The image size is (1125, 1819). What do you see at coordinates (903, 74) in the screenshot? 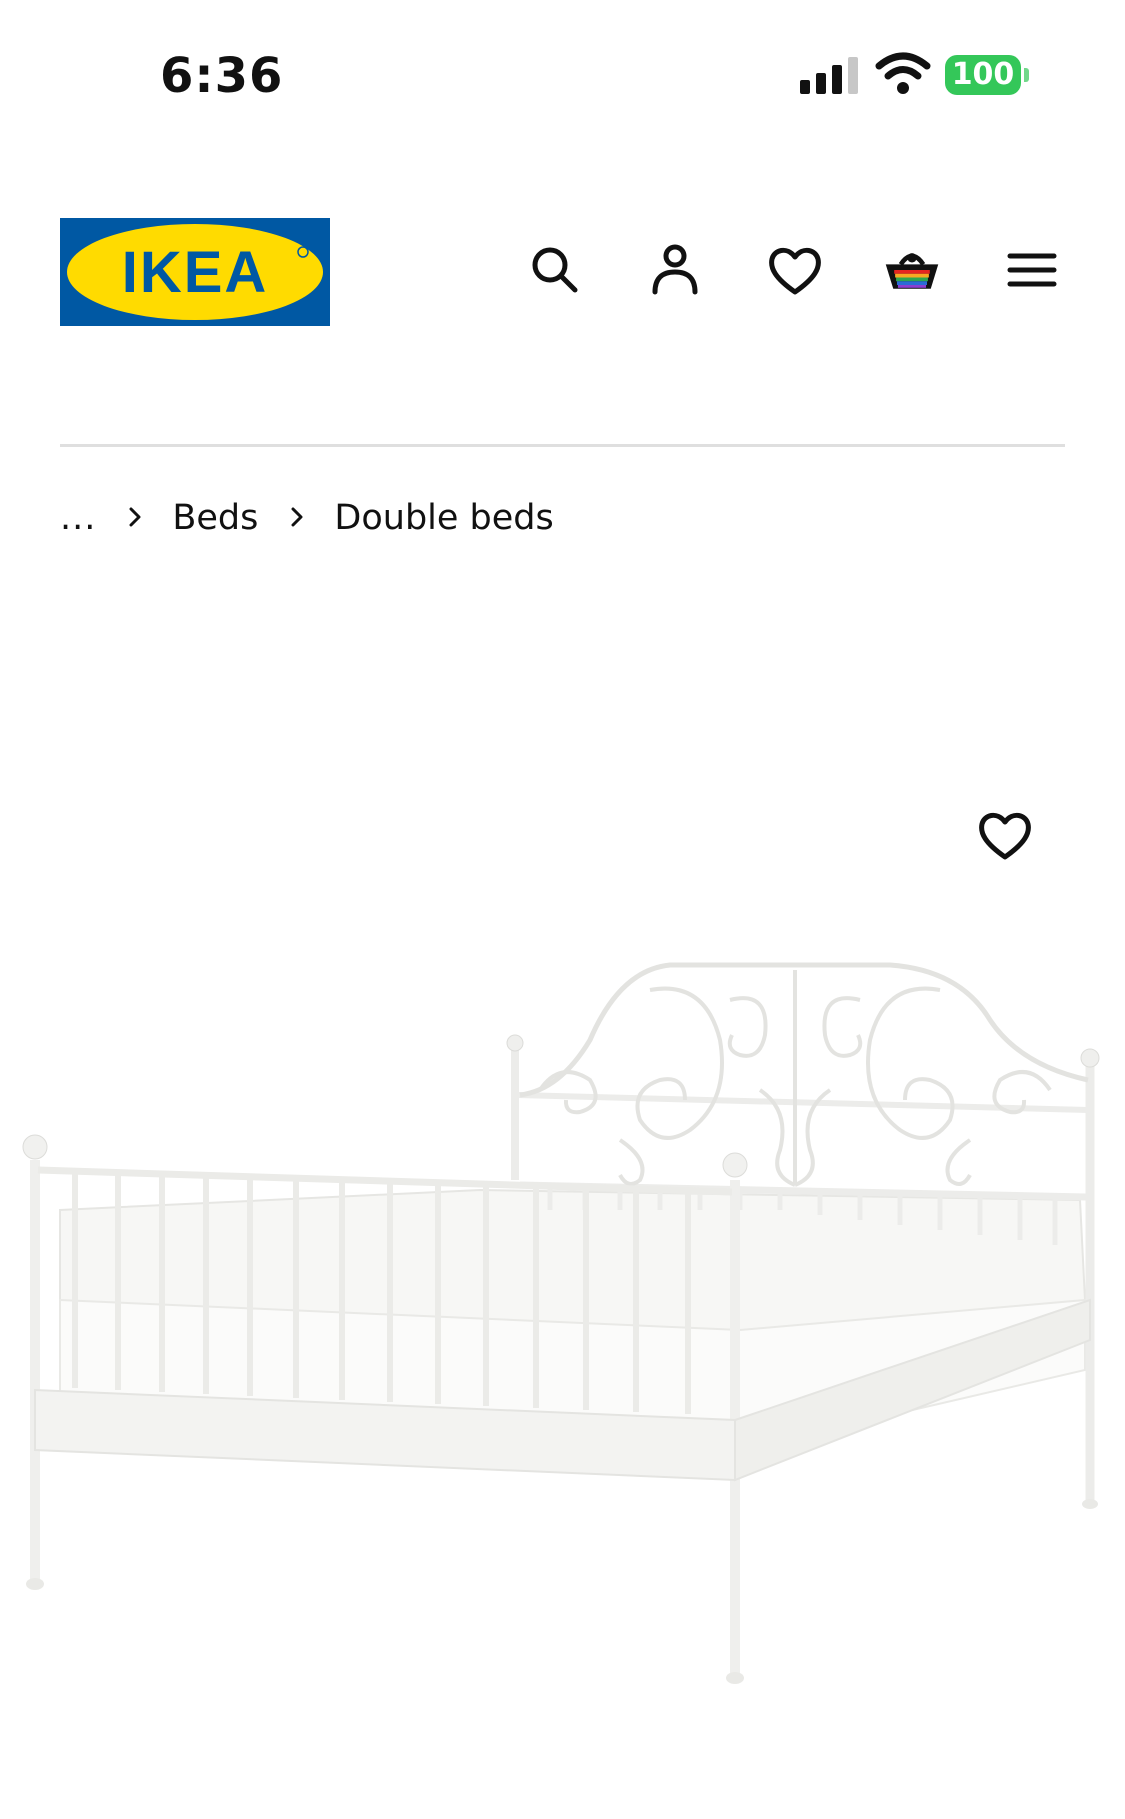
I see `wifi-icon` at bounding box center [903, 74].